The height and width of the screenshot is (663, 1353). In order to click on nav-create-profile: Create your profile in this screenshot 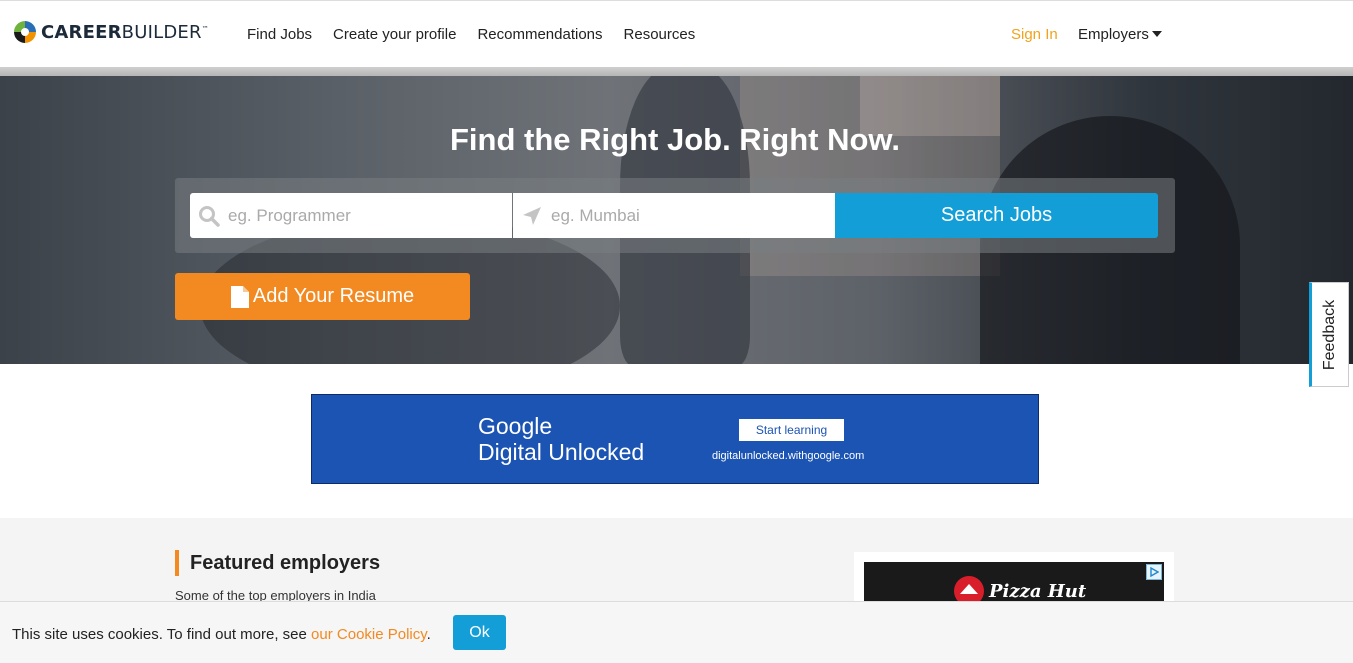, I will do `click(394, 34)`.